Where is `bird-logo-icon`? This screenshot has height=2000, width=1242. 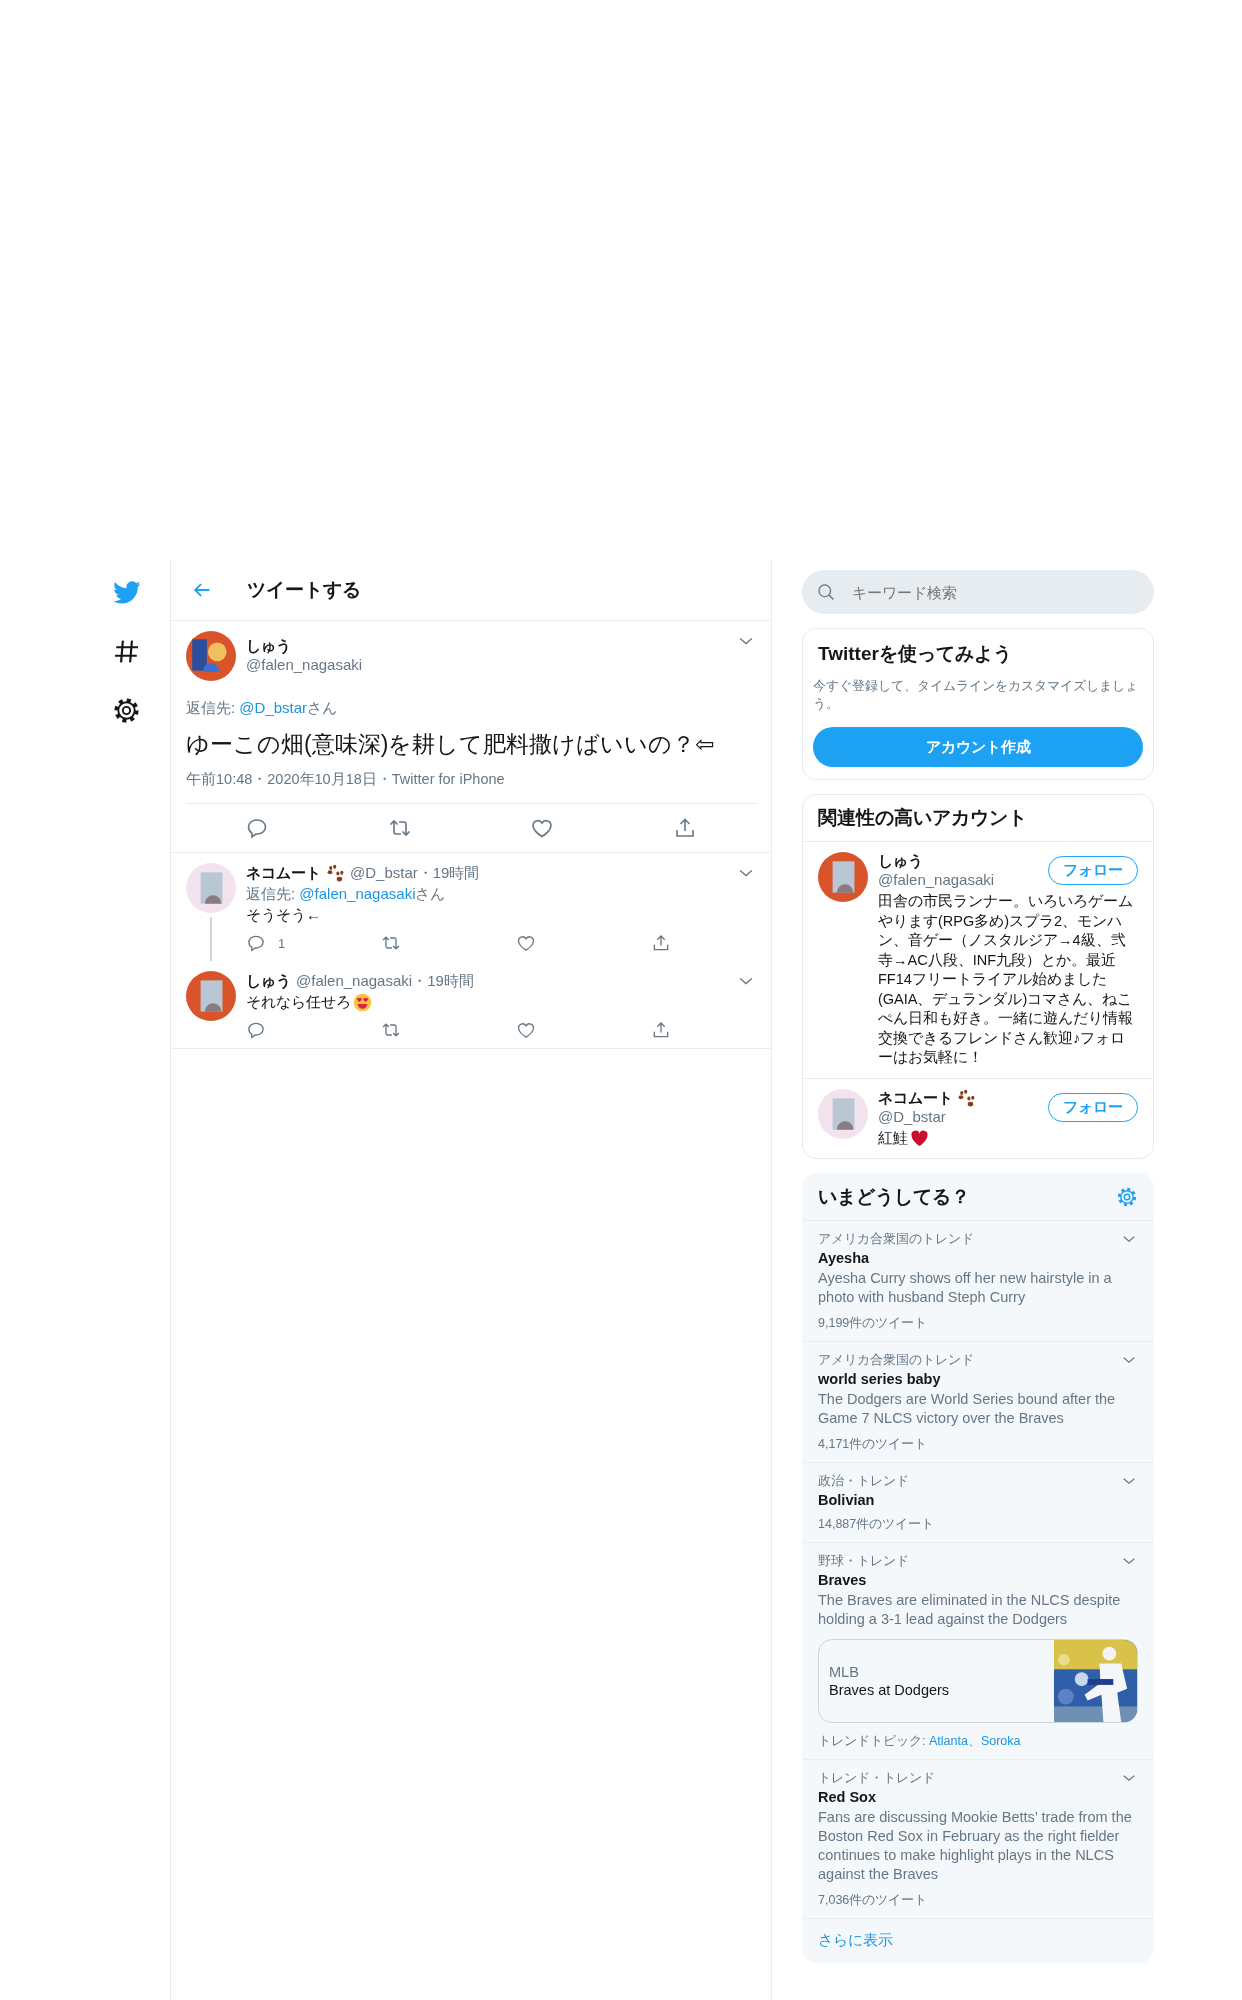
bird-logo-icon is located at coordinates (126, 592).